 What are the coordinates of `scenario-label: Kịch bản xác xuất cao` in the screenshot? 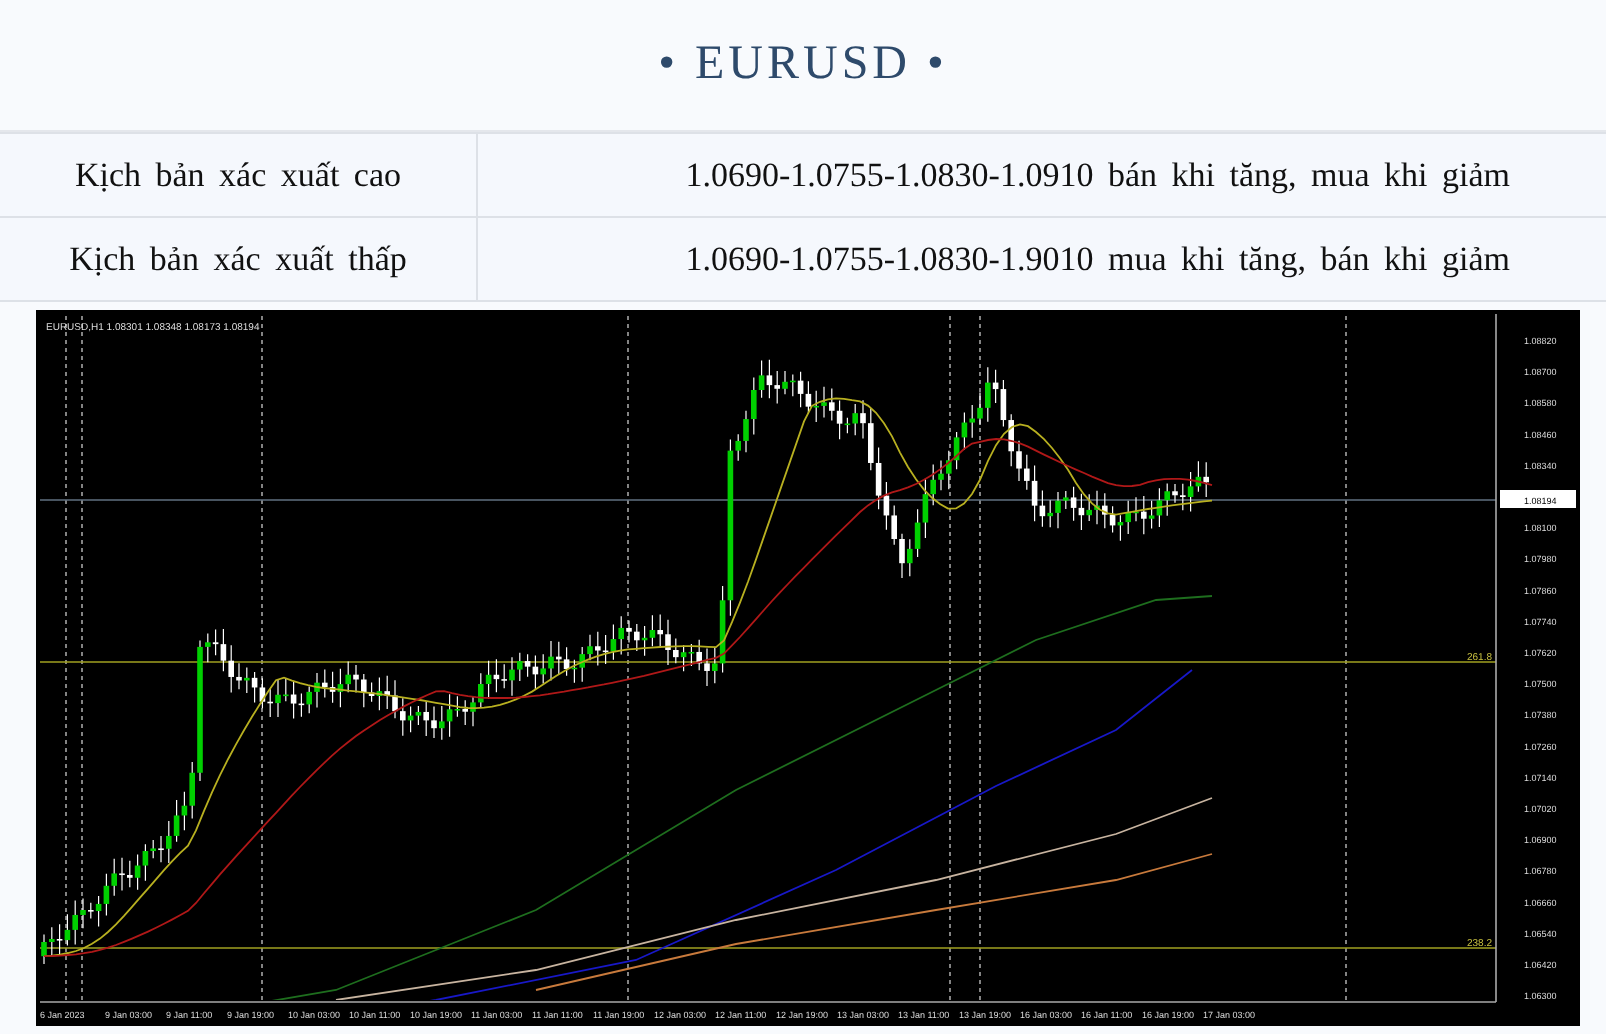 It's located at (238, 175).